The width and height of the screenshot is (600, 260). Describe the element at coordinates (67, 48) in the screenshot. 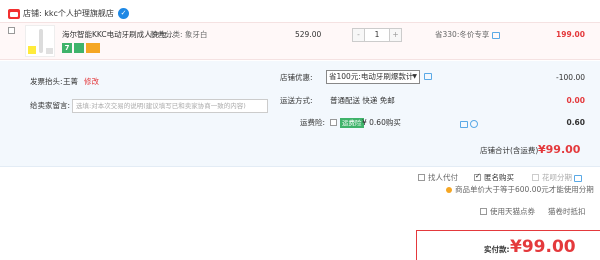

I see `seven-day-return-badge: 7` at that location.